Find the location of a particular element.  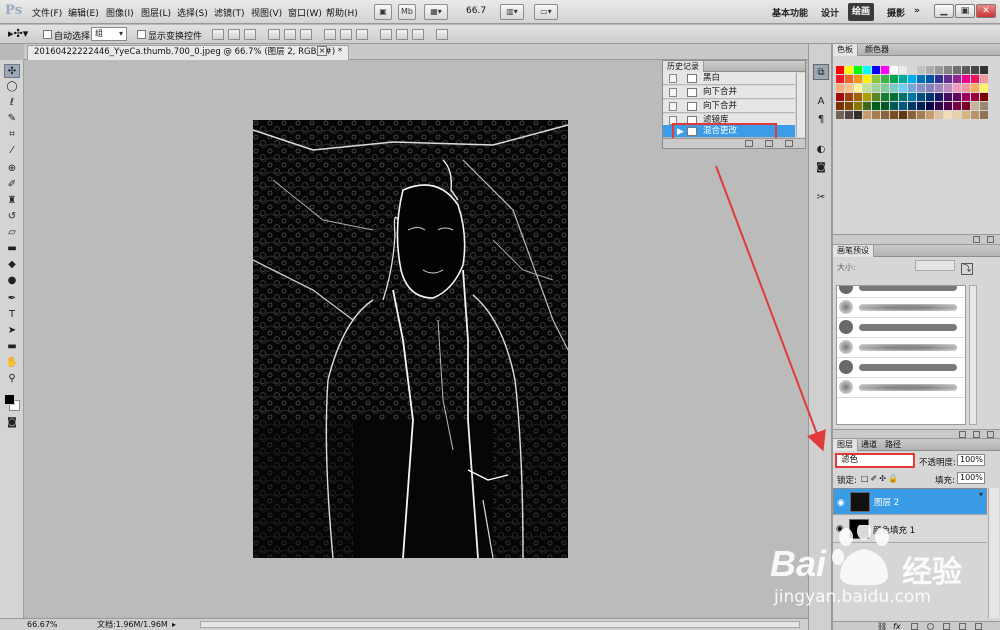

distribute-top-icon is located at coordinates (330, 34).